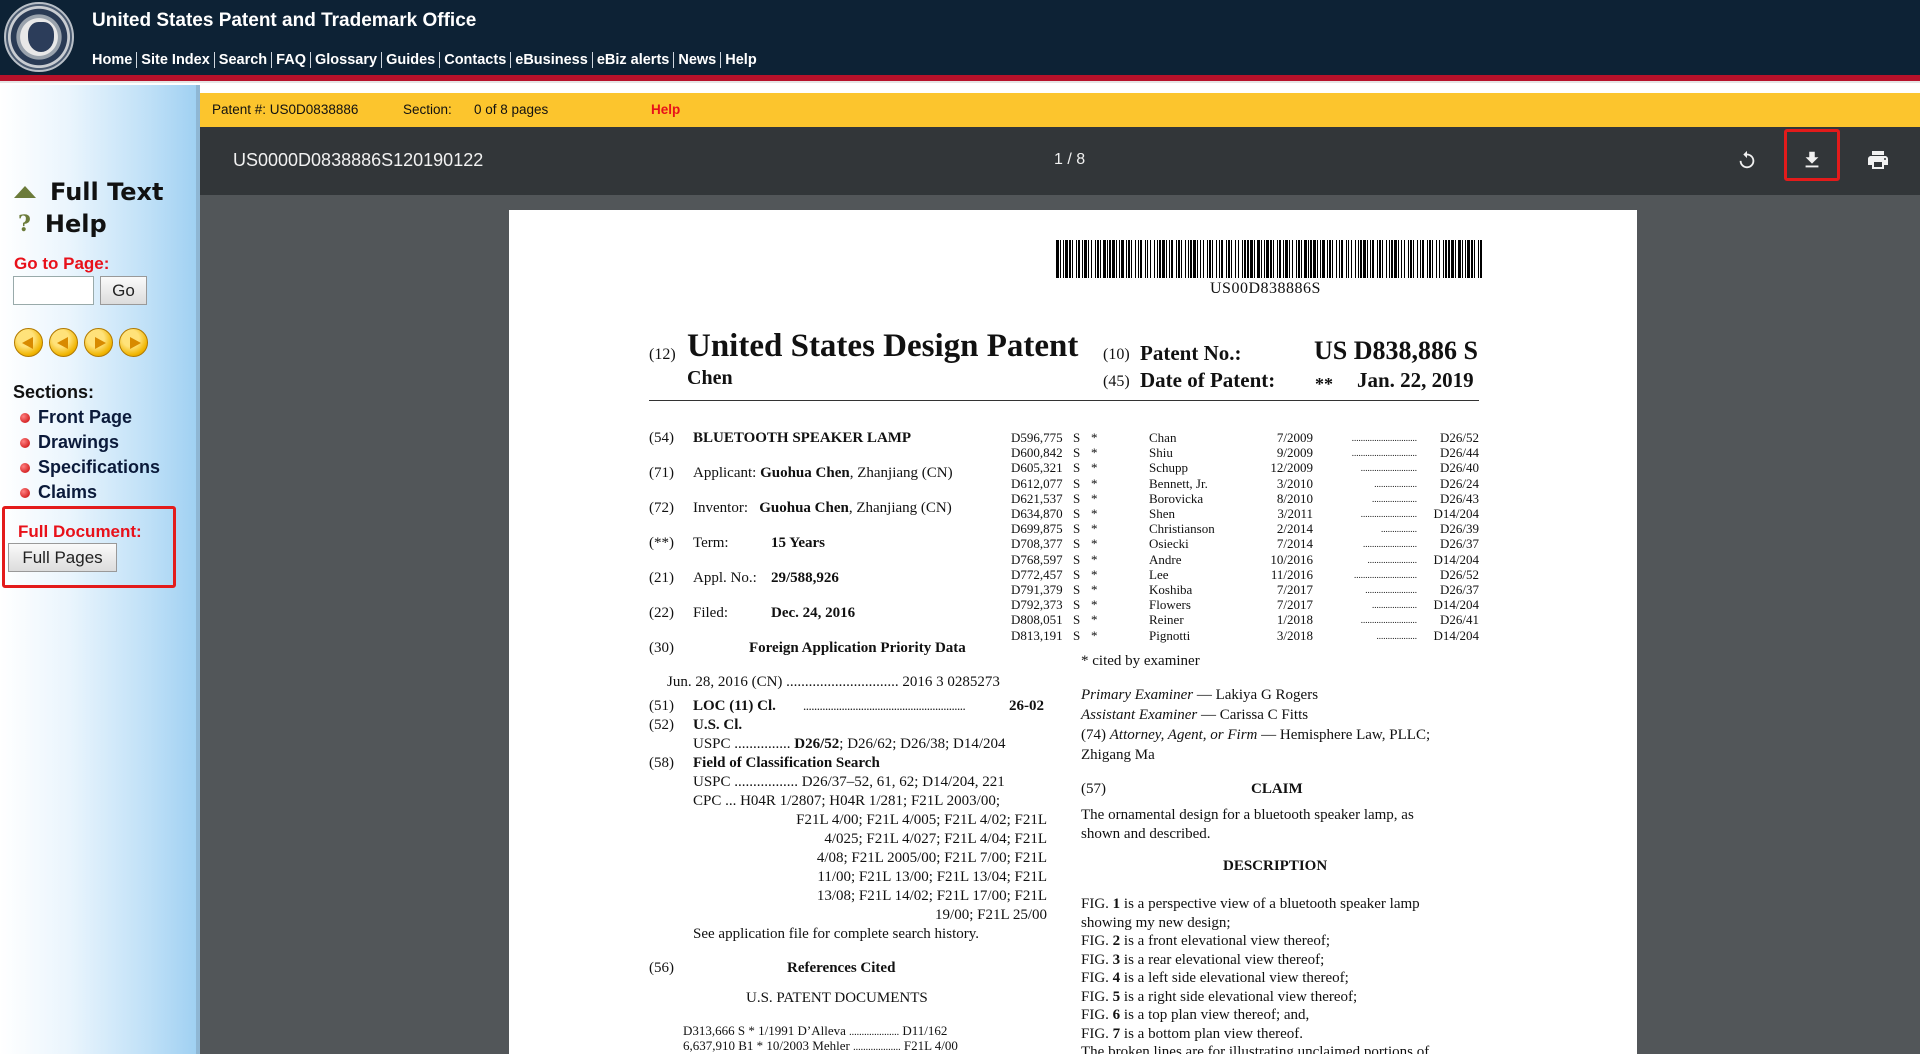 This screenshot has width=1920, height=1054. Describe the element at coordinates (1170, 605) in the screenshot. I see `ref-name: Flowers` at that location.